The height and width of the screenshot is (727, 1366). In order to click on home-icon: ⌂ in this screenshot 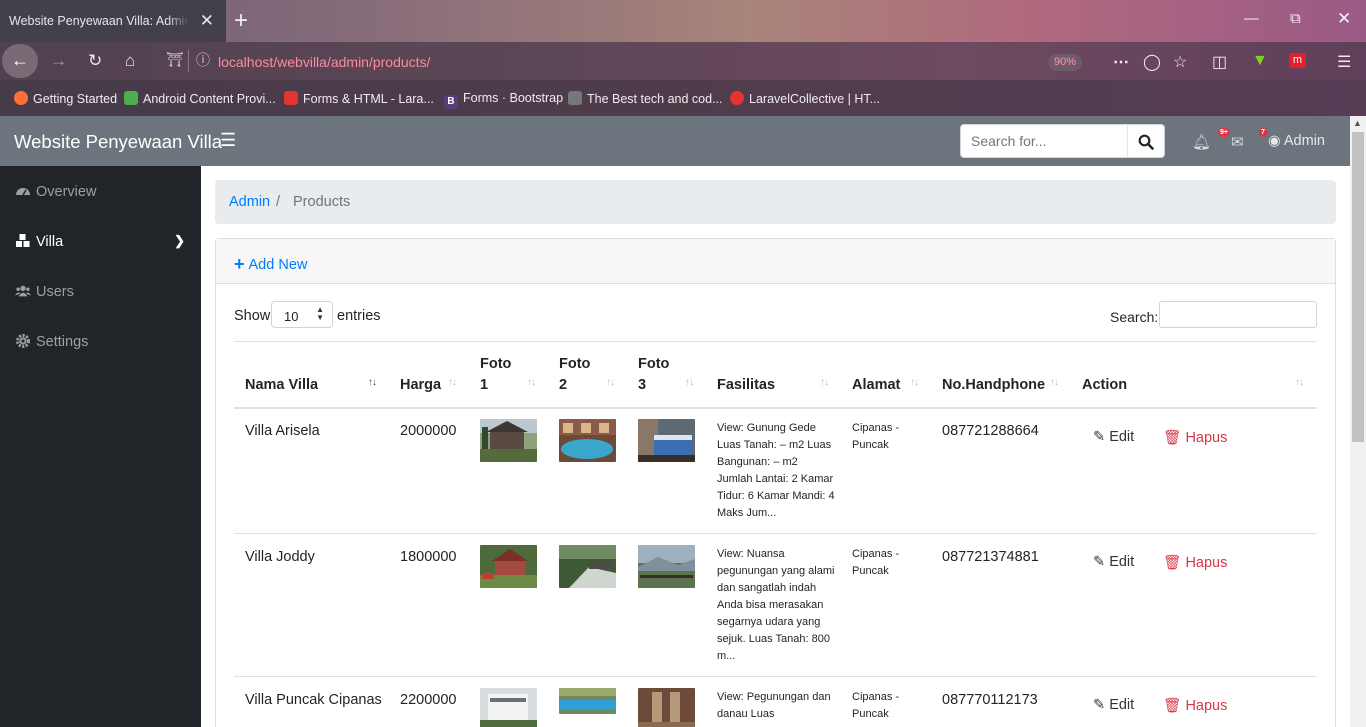, I will do `click(130, 61)`.